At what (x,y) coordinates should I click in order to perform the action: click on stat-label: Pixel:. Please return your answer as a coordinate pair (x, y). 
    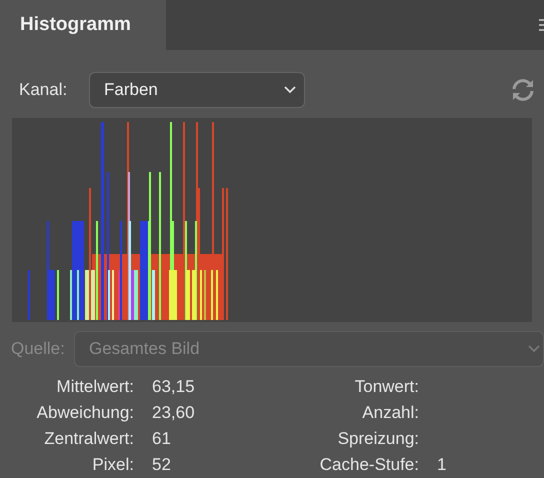
    Looking at the image, I should click on (112, 465).